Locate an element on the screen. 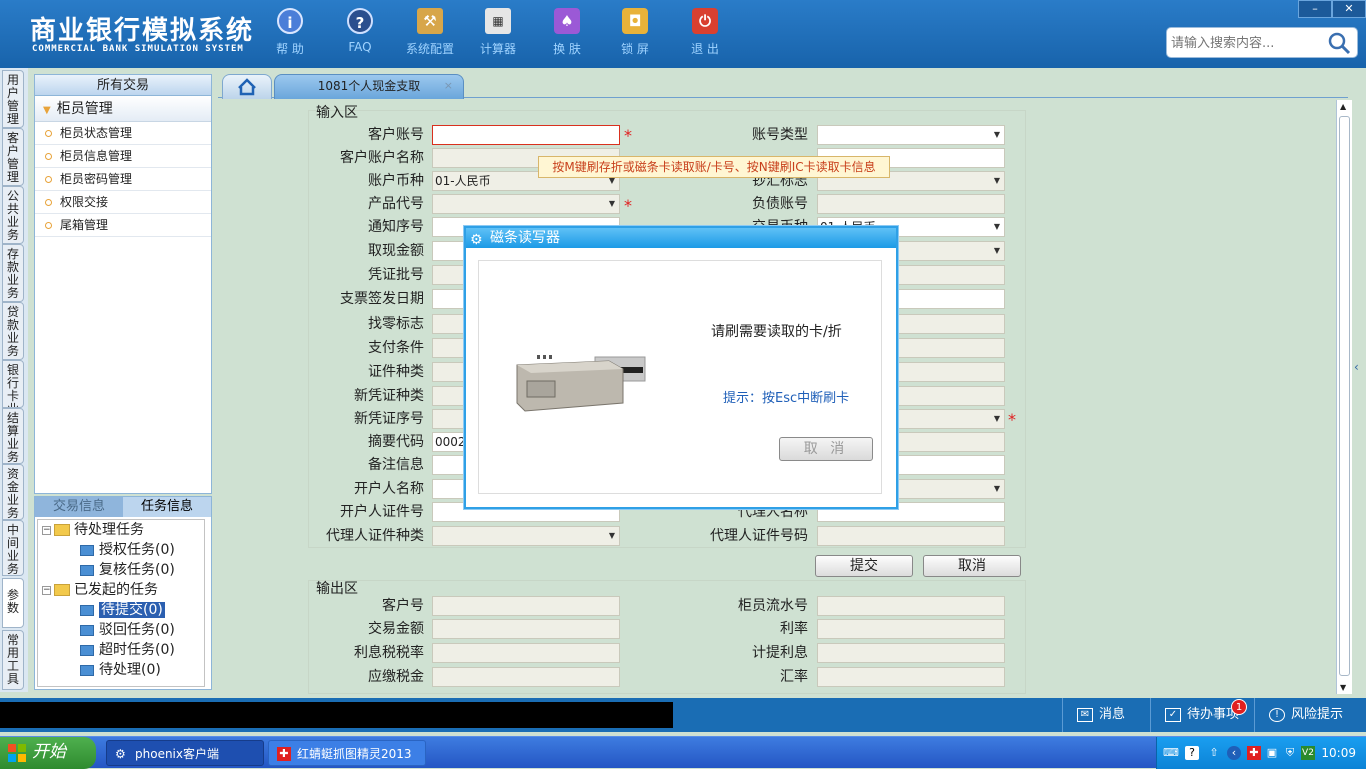 This screenshot has height=769, width=1366. scroll-up-icon: ▲ is located at coordinates (1343, 106).